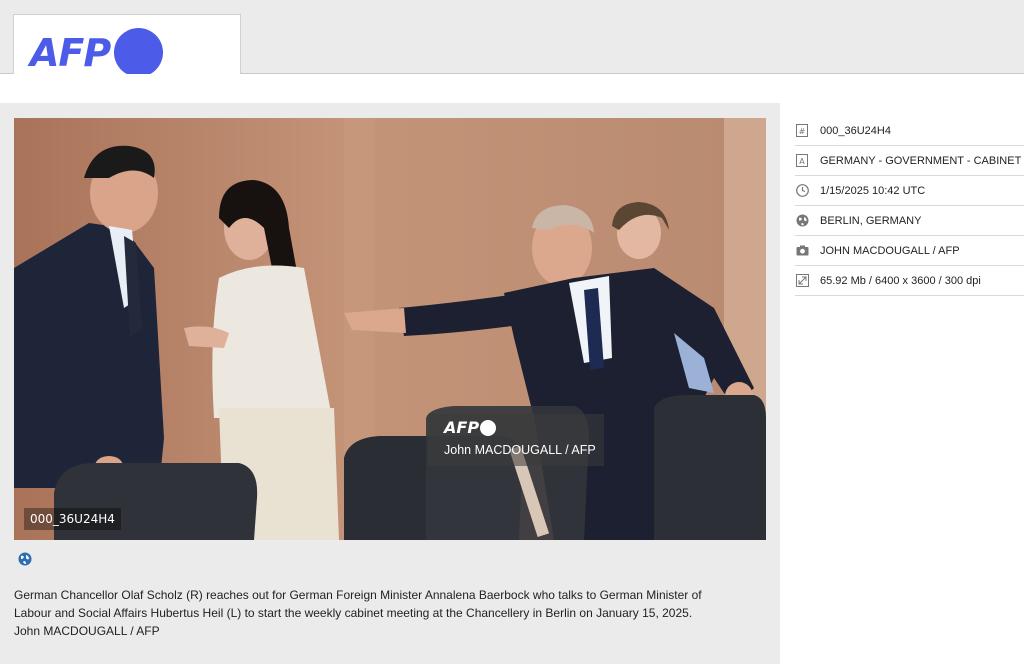  I want to click on svg-text: A, so click(802, 161).